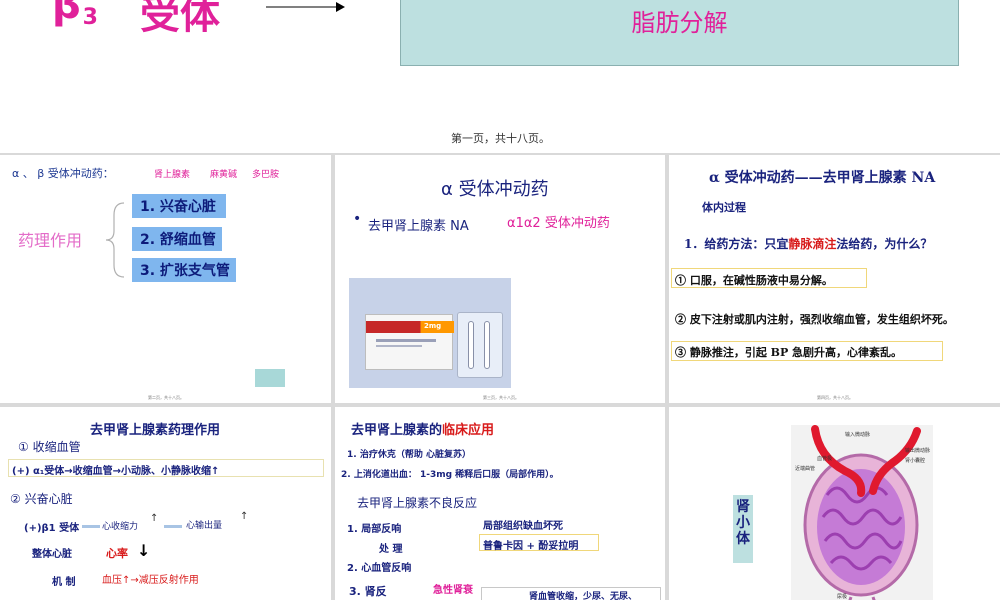 Image resolution: width=1000 pixels, height=600 pixels. Describe the element at coordinates (418, 226) in the screenshot. I see `drug-name: 去甲肾上腺素 NA` at that location.